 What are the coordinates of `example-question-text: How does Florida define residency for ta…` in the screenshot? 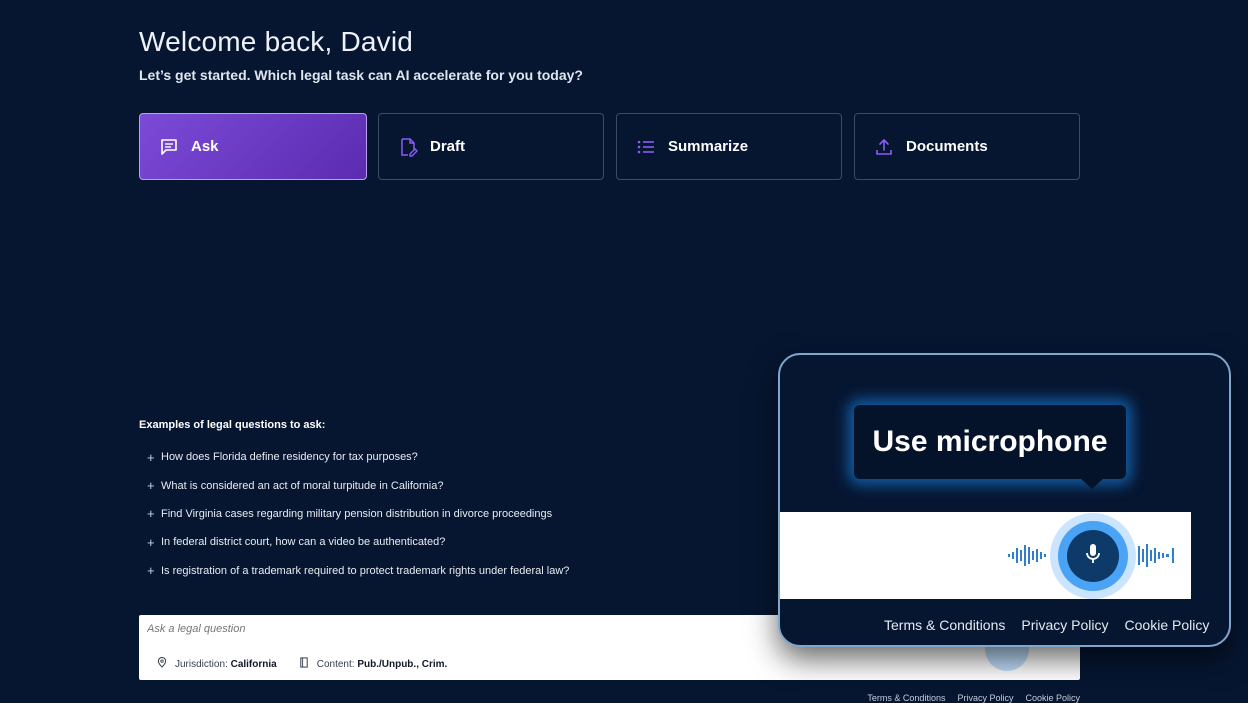 It's located at (289, 457).